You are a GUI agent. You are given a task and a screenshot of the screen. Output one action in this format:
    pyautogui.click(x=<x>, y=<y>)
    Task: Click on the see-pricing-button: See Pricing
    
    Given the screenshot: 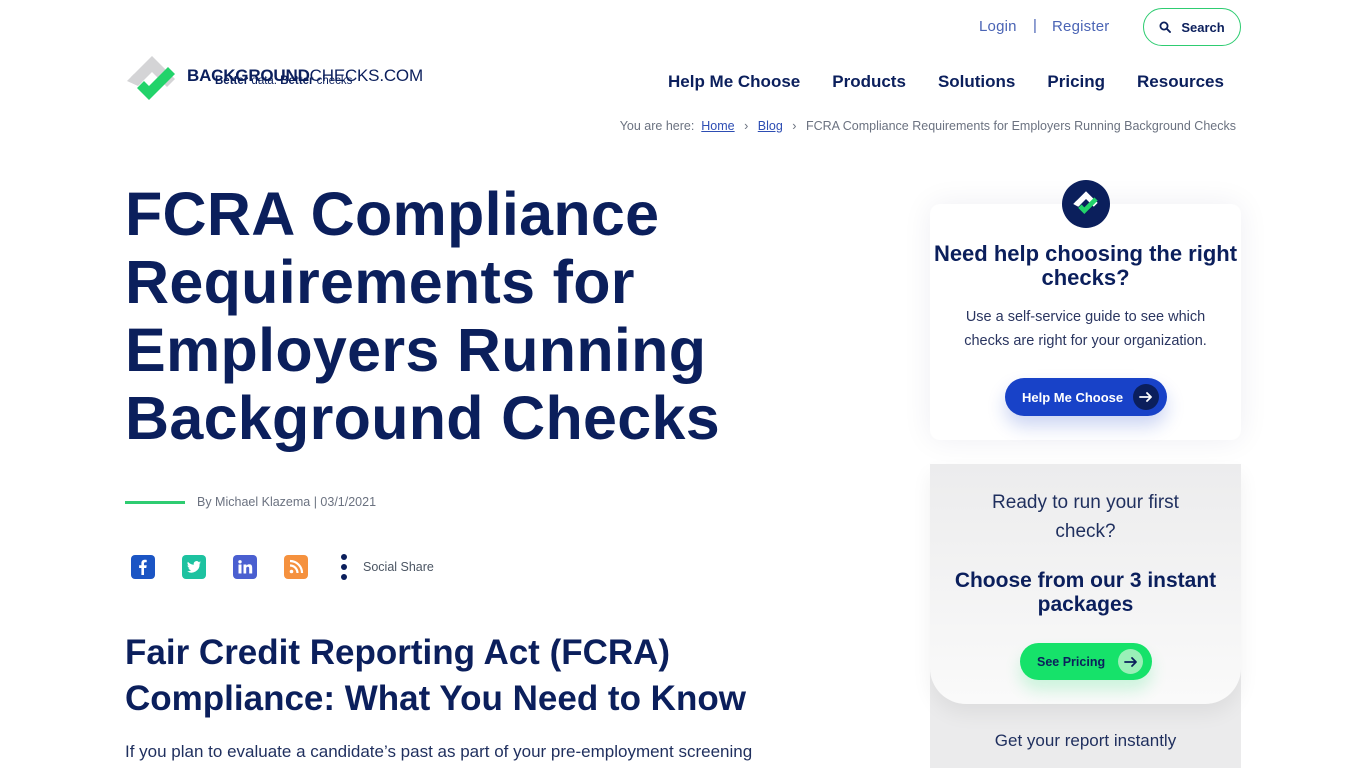 What is the action you would take?
    pyautogui.click(x=1086, y=661)
    